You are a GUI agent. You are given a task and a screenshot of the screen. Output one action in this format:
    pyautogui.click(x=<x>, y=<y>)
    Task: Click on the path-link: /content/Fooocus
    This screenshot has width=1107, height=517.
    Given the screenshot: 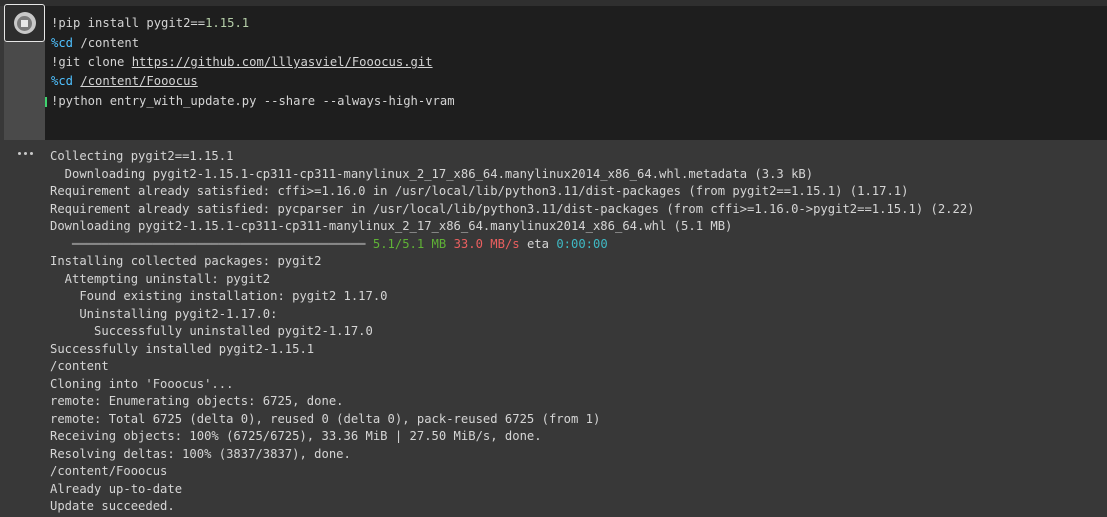 What is the action you would take?
    pyautogui.click(x=138, y=81)
    